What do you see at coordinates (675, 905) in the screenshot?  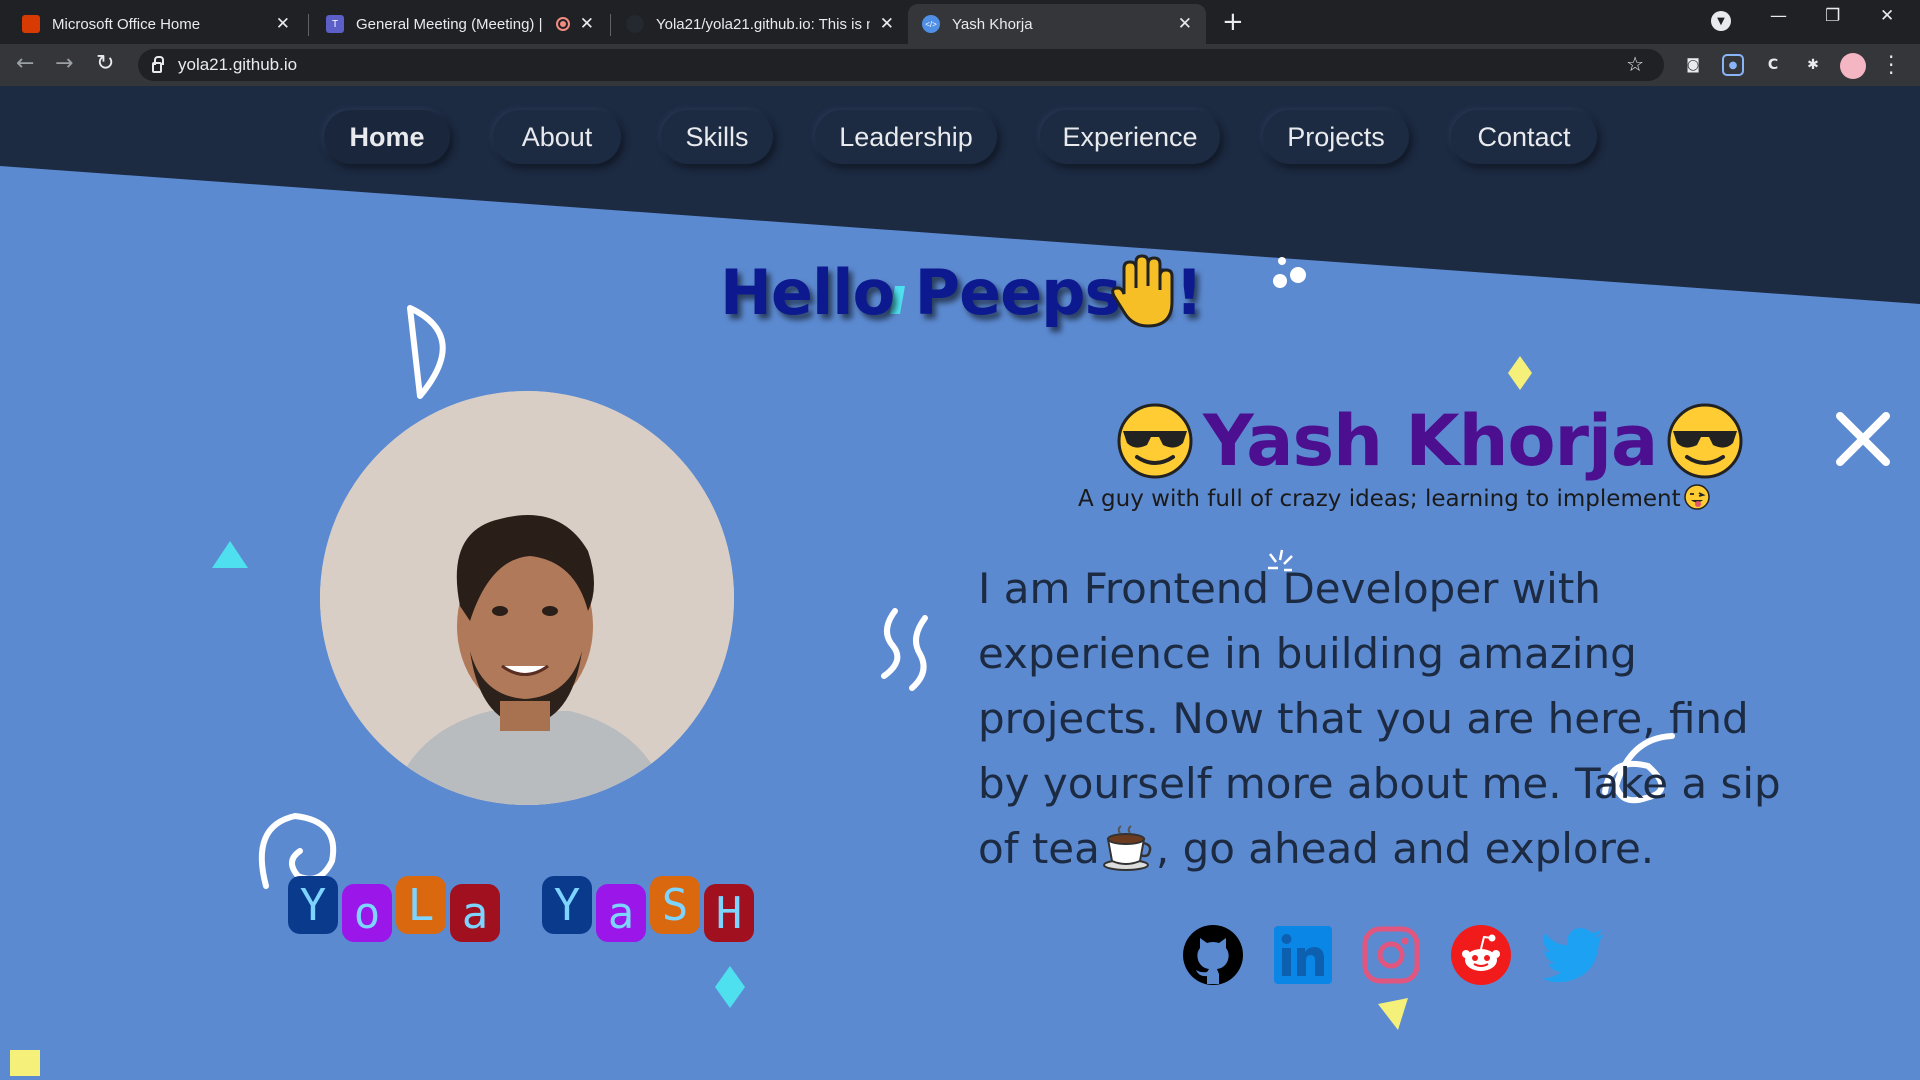 I see `logo-tile: S` at bounding box center [675, 905].